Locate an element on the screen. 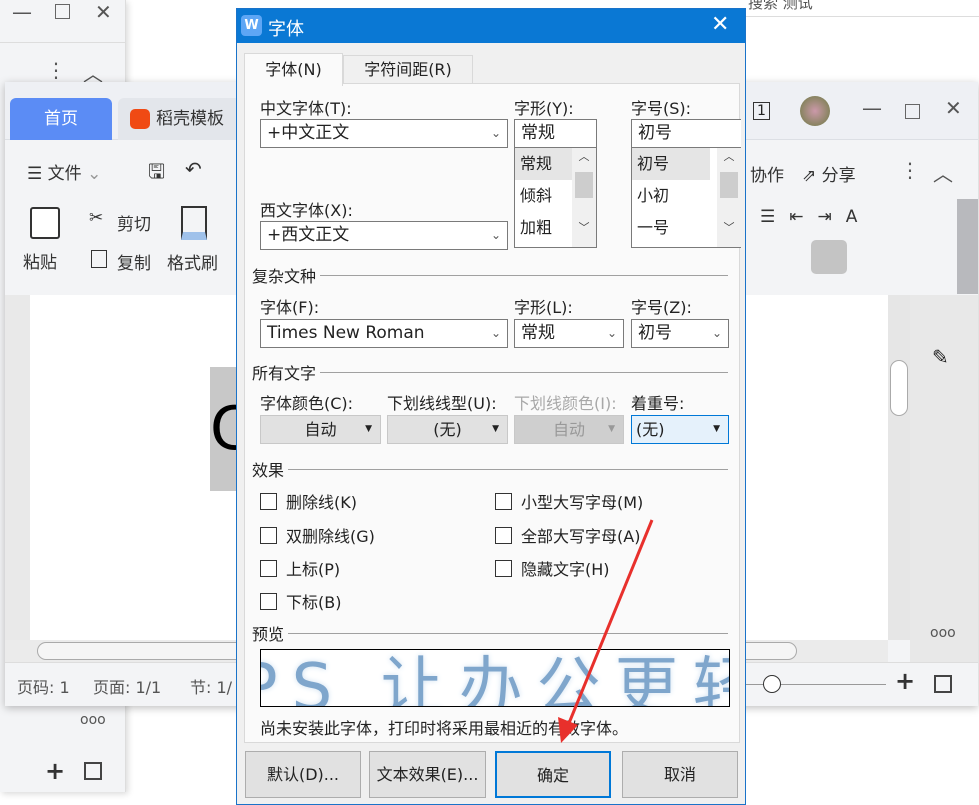 The width and height of the screenshot is (979, 805). arrow-head is located at coordinates (568, 730).